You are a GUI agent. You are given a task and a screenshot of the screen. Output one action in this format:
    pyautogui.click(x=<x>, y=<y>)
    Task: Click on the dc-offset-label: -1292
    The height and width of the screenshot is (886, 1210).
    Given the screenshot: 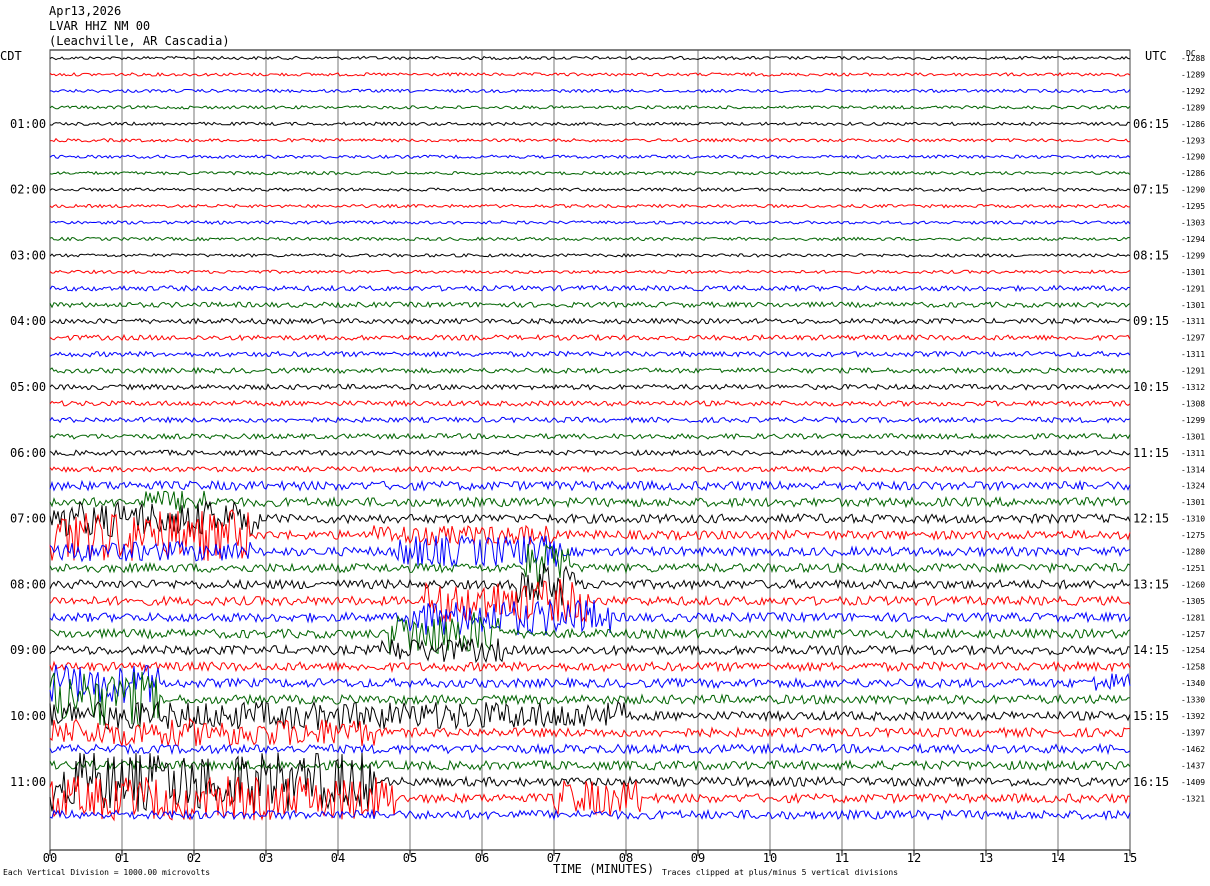 What is the action you would take?
    pyautogui.click(x=1193, y=91)
    